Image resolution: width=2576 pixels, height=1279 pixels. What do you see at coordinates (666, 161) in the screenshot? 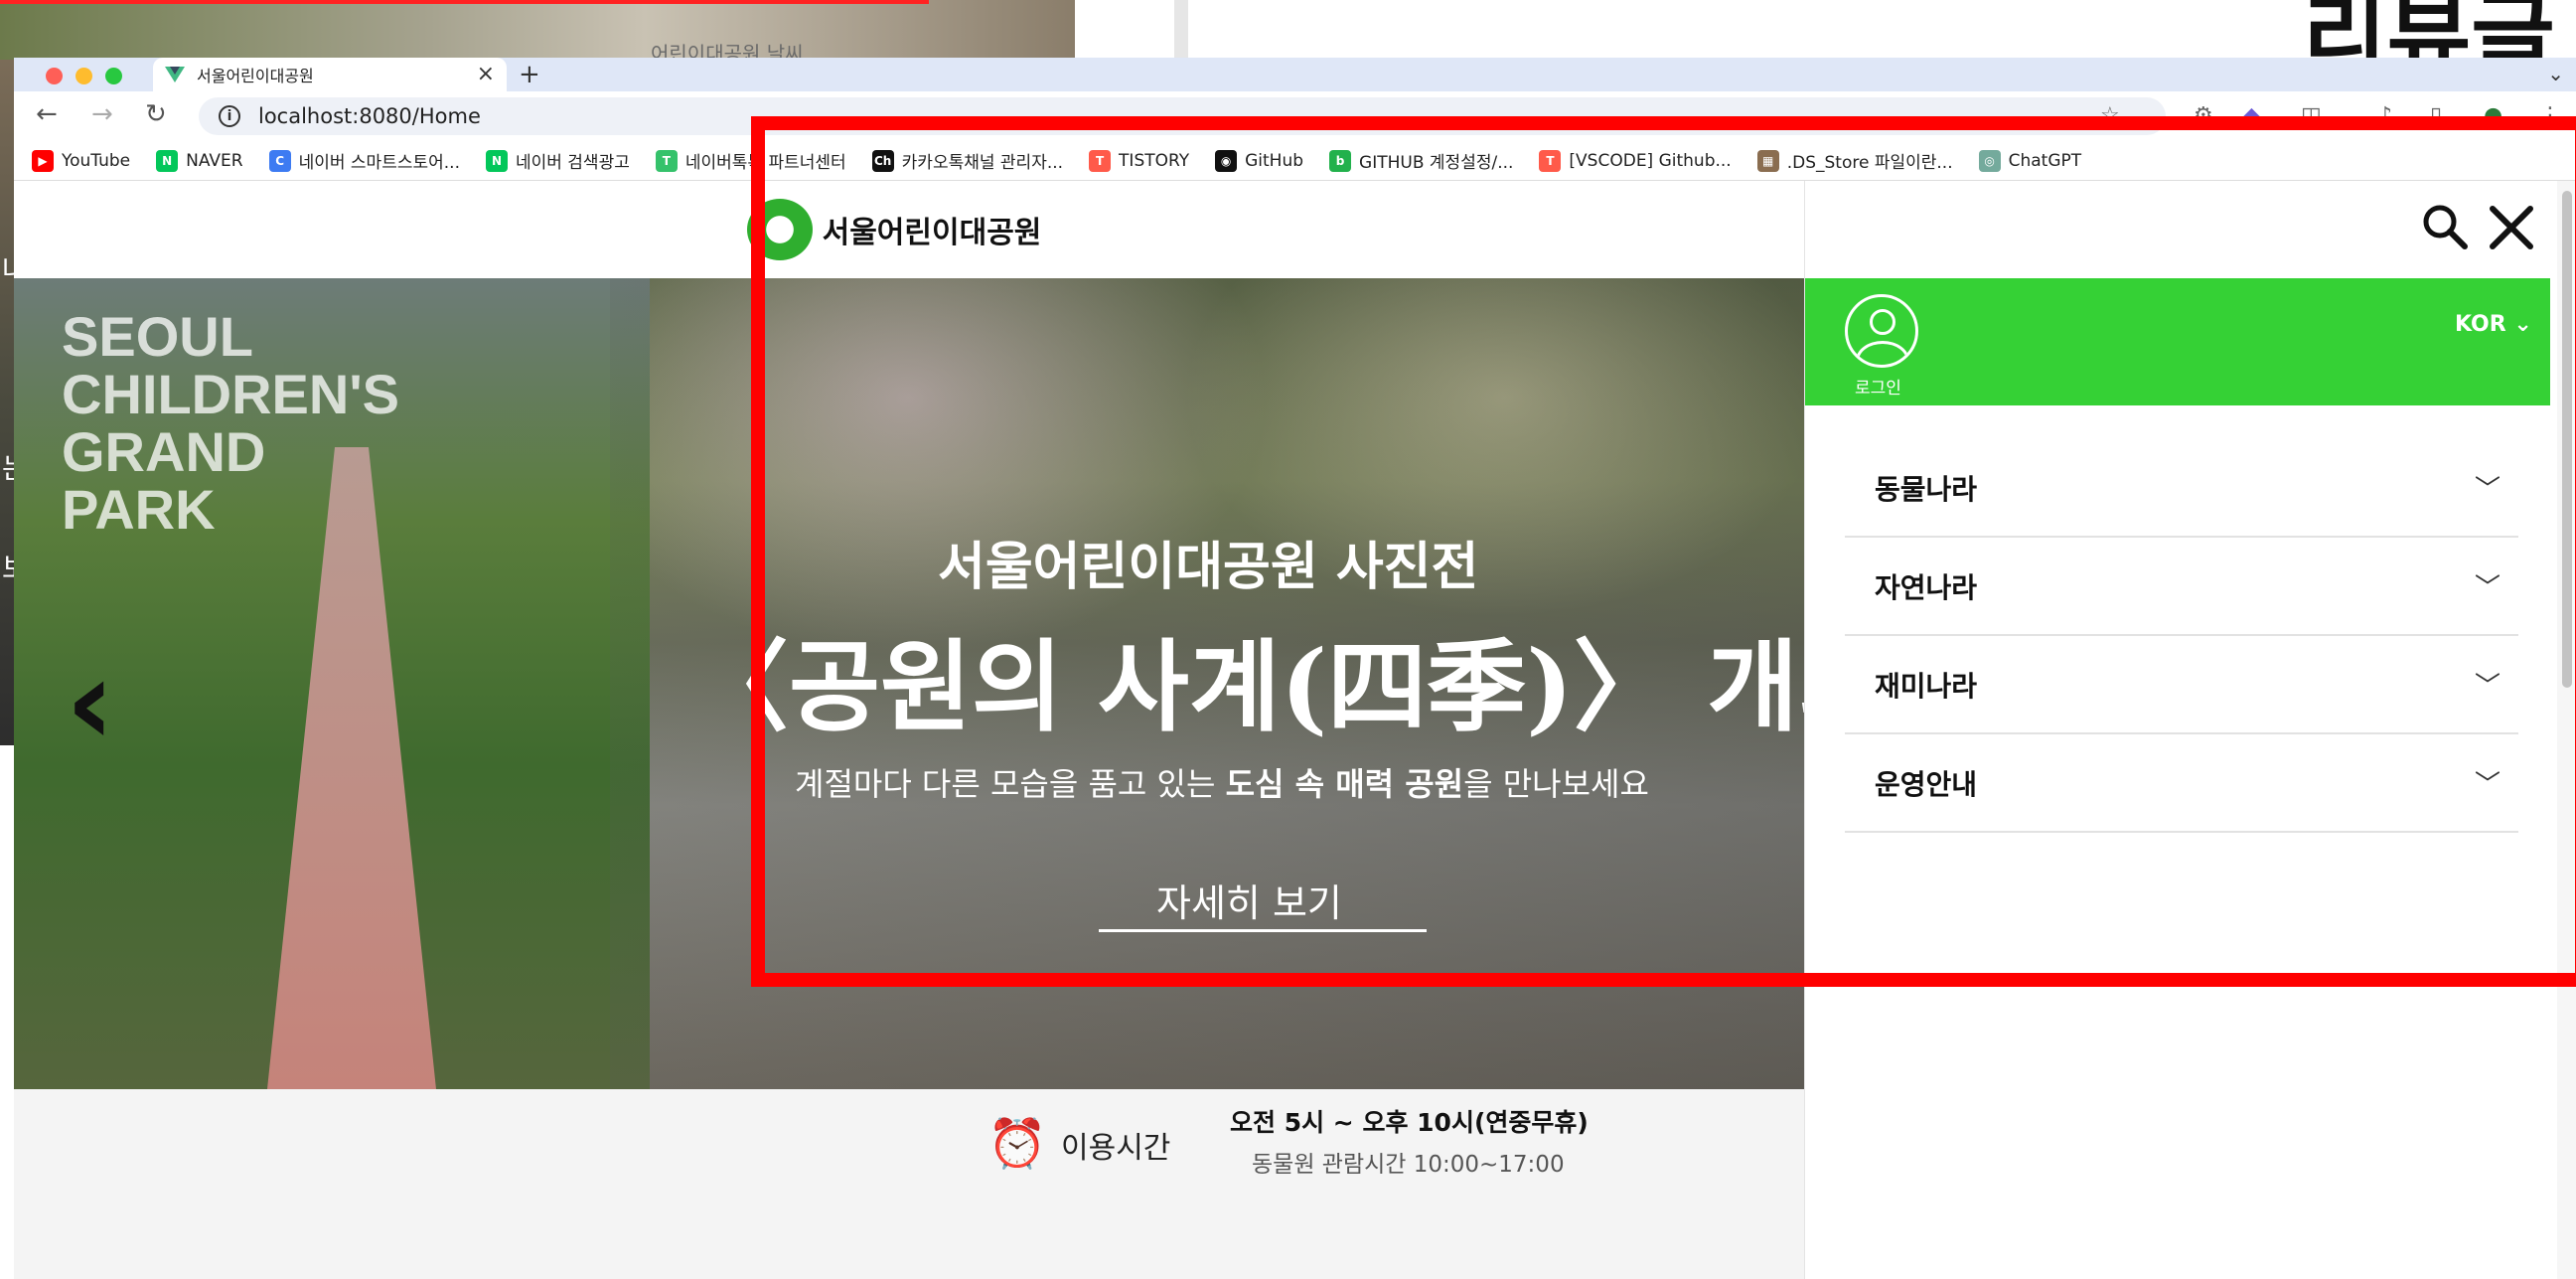
I see `bookmark-favicon-icon: T` at bounding box center [666, 161].